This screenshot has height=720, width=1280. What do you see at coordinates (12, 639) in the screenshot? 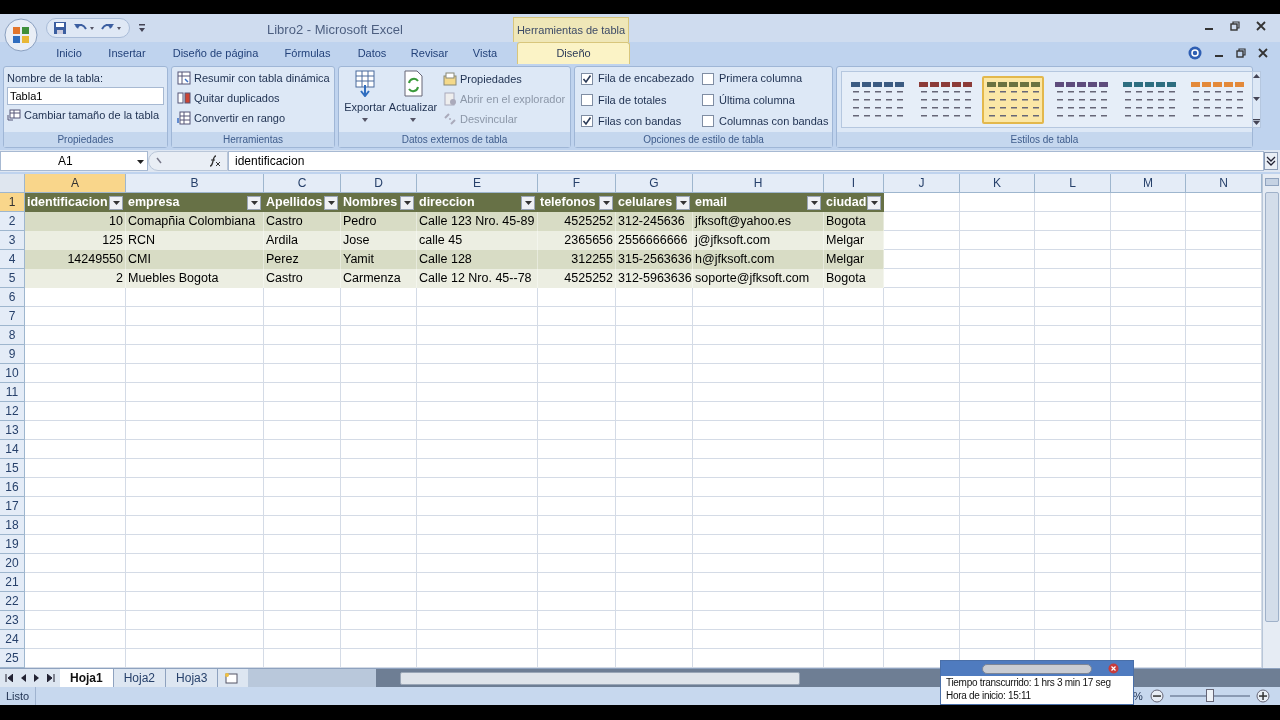
I see `row-header: 24` at bounding box center [12, 639].